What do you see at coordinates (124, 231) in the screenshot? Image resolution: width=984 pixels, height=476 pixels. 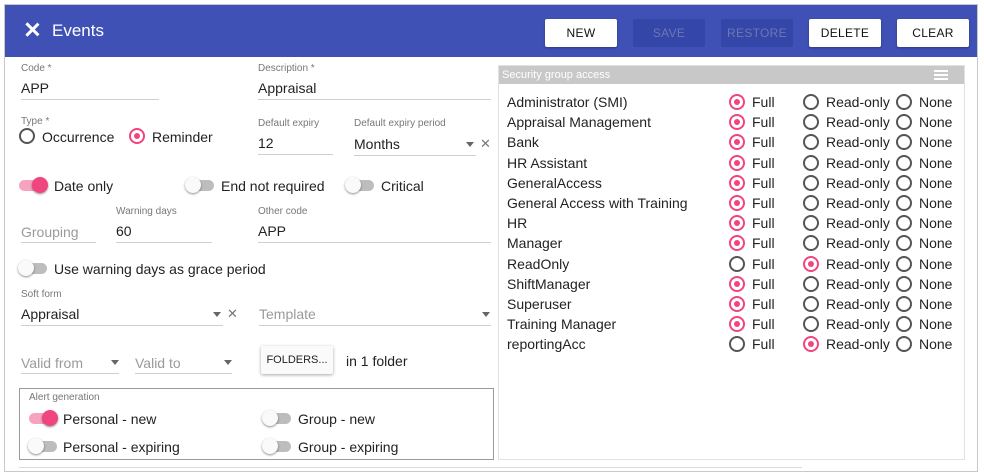 I see `warning-days-field: 60` at bounding box center [124, 231].